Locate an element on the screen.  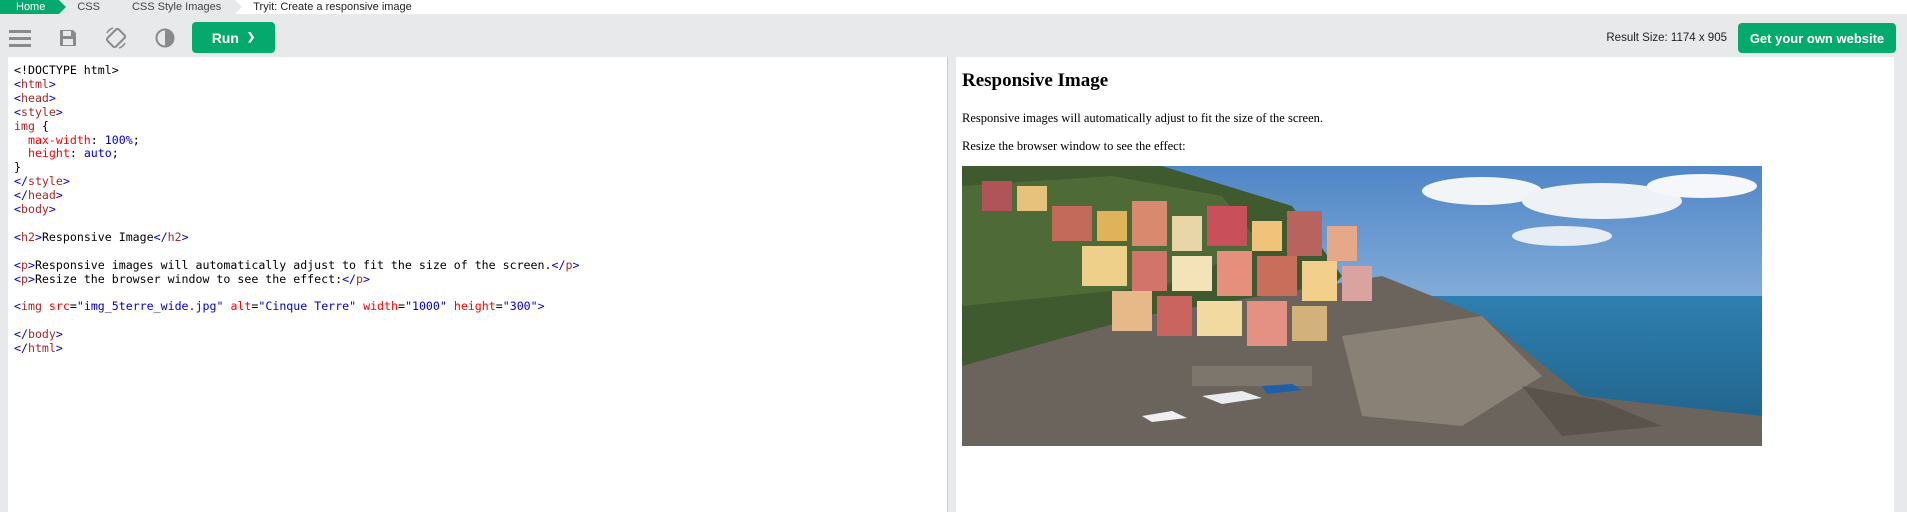
menu-icon is located at coordinates (20, 38).